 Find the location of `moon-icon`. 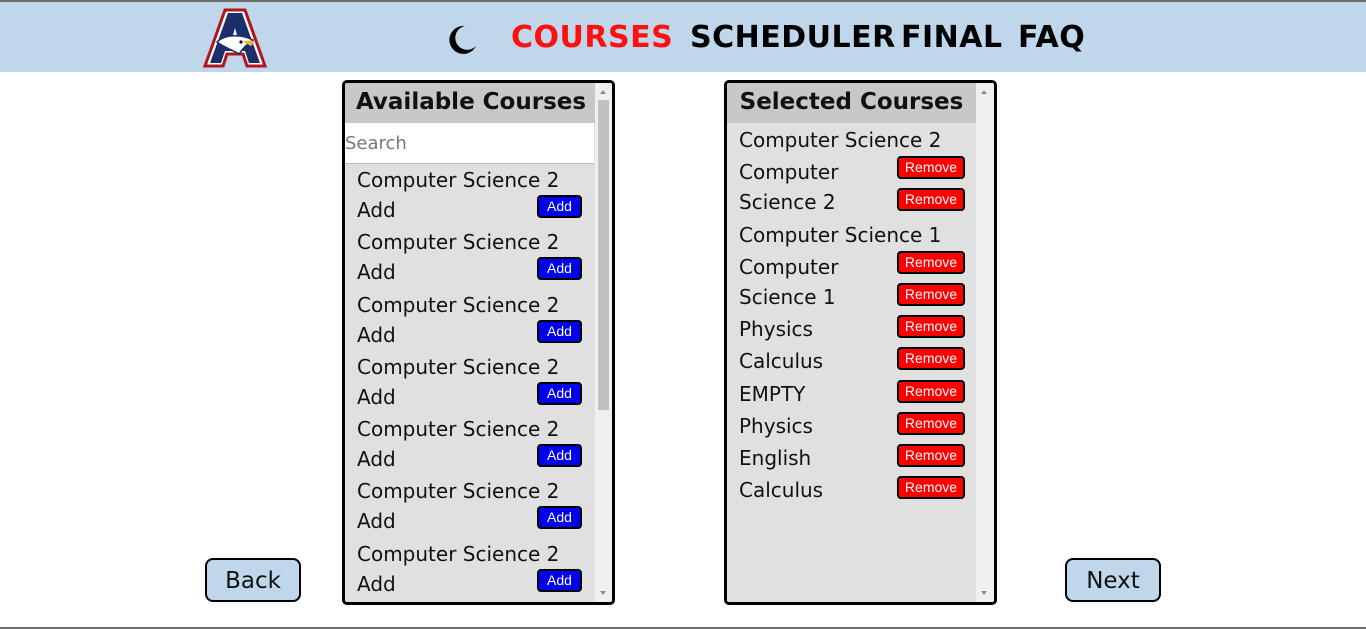

moon-icon is located at coordinates (462, 39).